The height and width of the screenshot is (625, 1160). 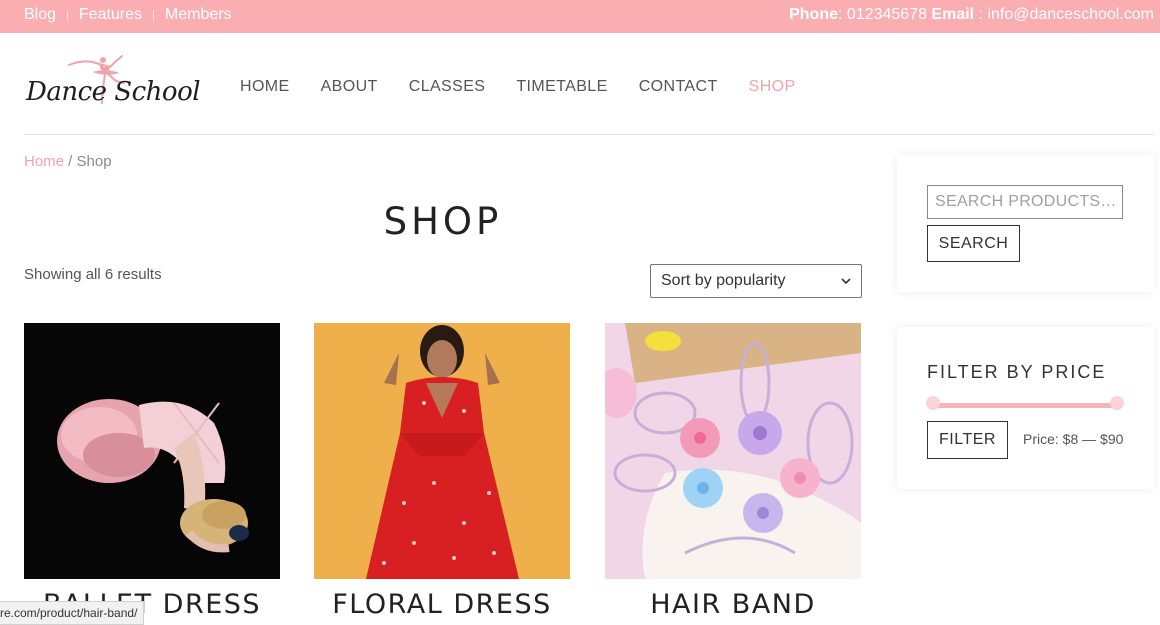 I want to click on chevron-down-icon, so click(x=846, y=280).